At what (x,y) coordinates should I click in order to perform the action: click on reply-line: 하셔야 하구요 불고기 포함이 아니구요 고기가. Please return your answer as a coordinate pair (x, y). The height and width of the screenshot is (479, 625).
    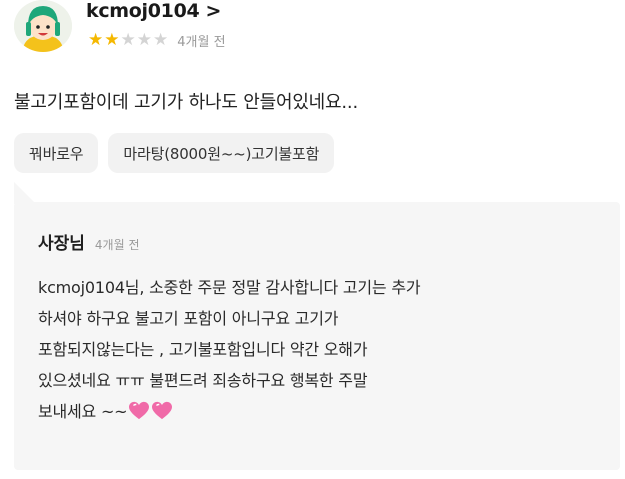
    Looking at the image, I should click on (188, 318).